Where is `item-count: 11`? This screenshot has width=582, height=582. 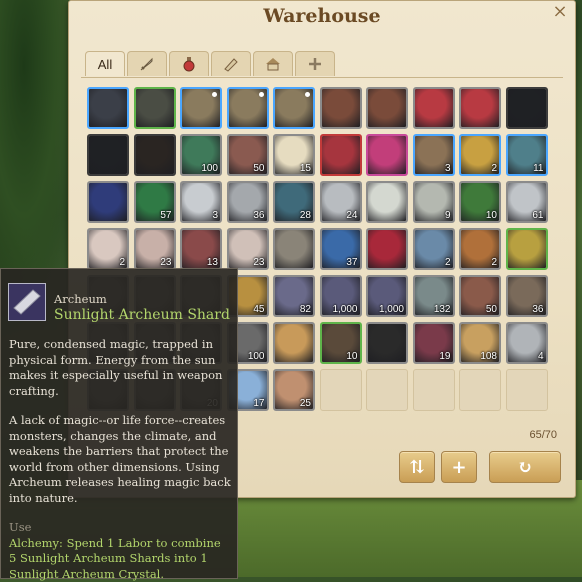 item-count: 11 is located at coordinates (538, 168).